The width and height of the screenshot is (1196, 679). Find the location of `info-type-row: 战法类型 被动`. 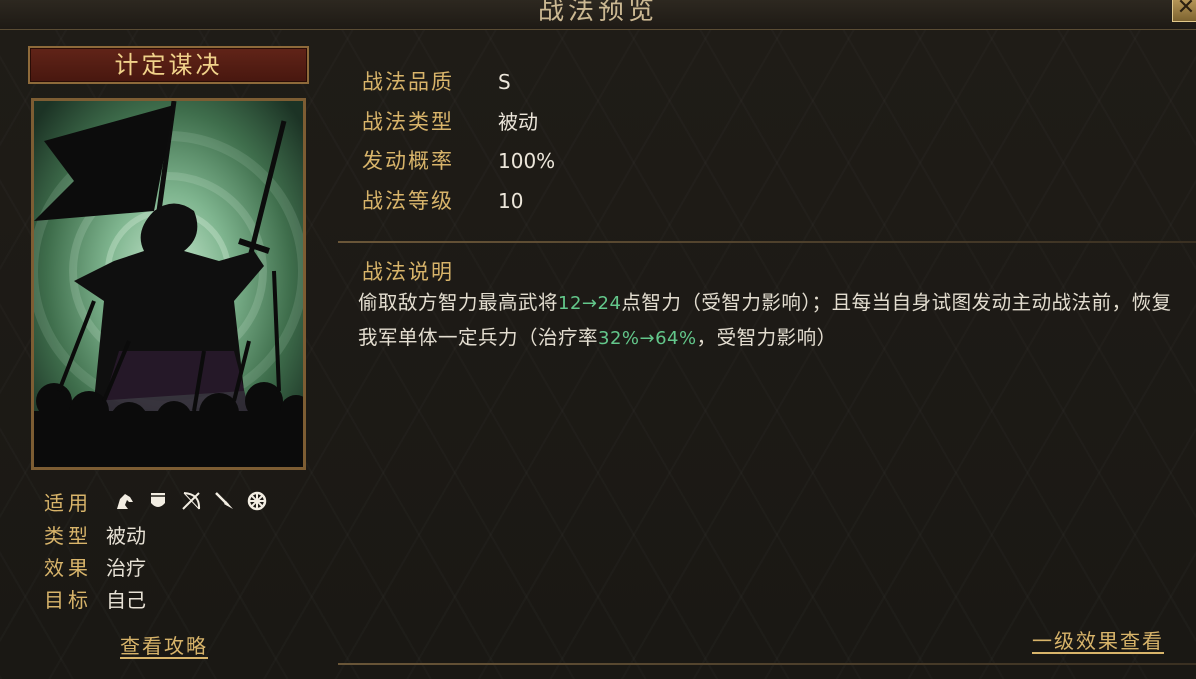

info-type-row: 战法类型 被动 is located at coordinates (450, 122).